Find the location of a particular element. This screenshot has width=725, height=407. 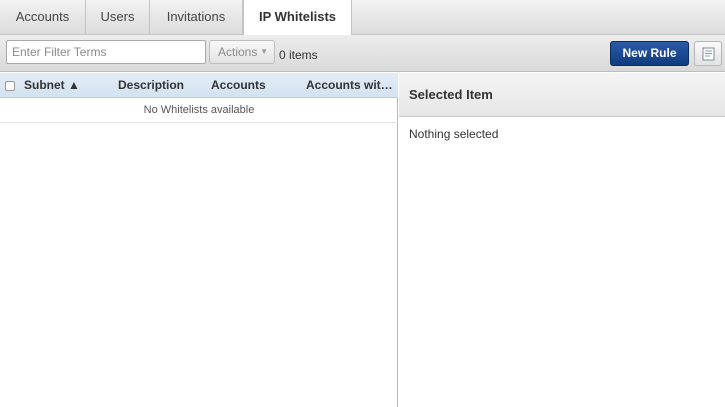

report-icon is located at coordinates (708, 54).